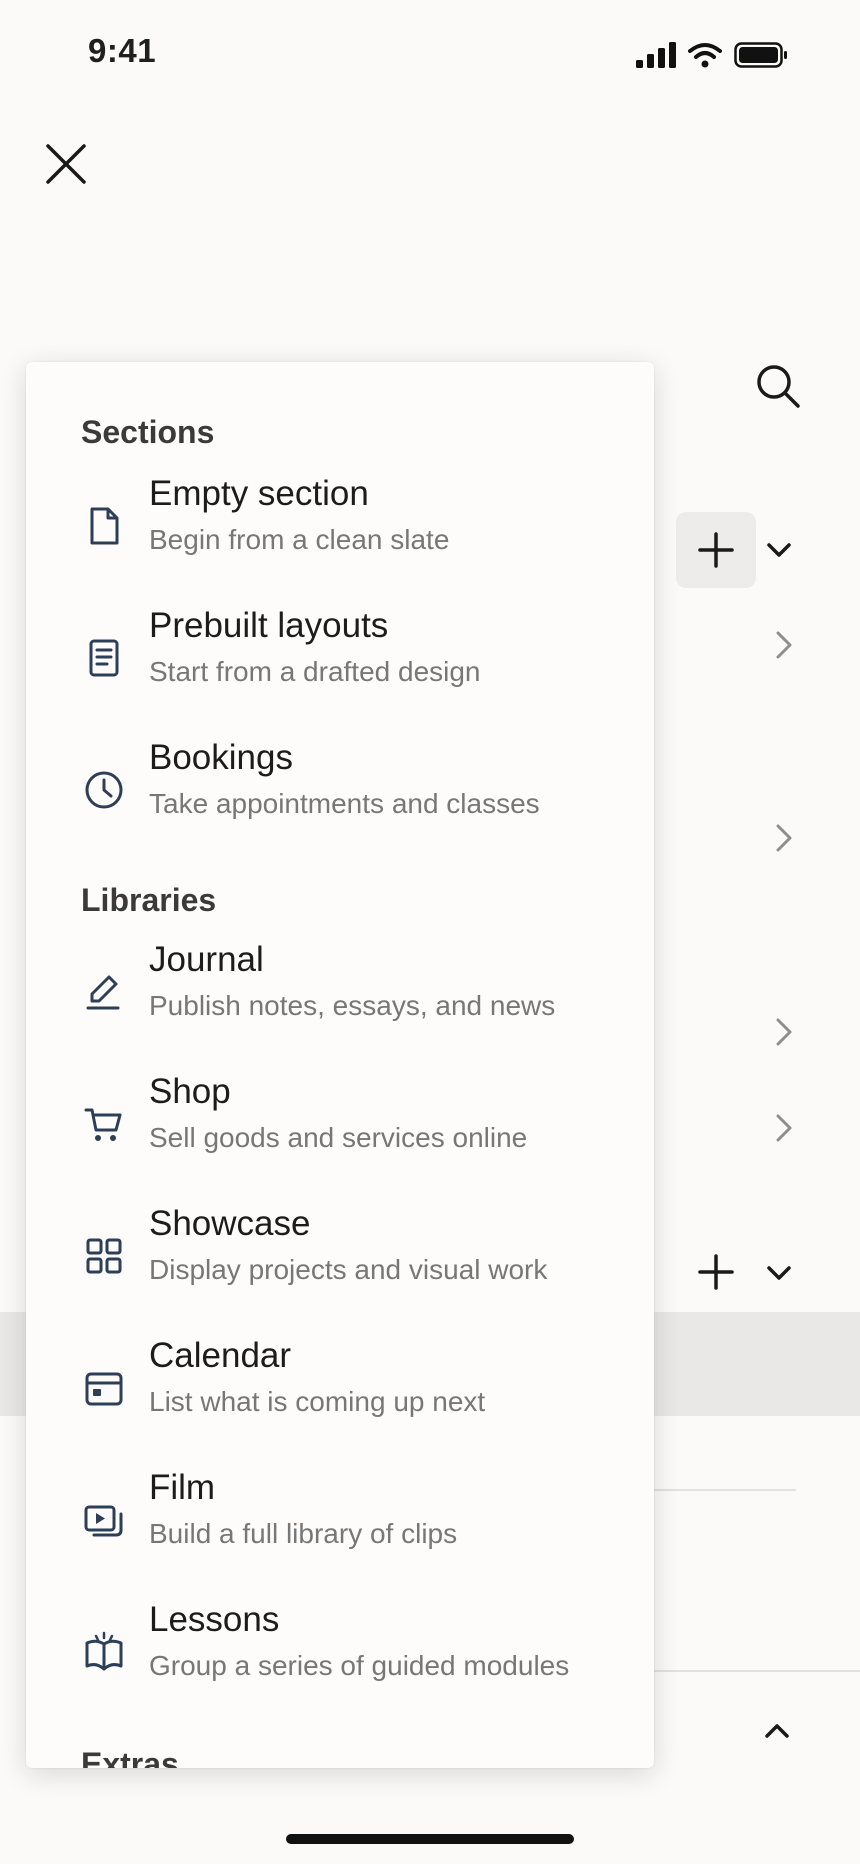 This screenshot has width=860, height=1864. I want to click on menu-item-calendar: Calendar List what is coming up next, so click(340, 1387).